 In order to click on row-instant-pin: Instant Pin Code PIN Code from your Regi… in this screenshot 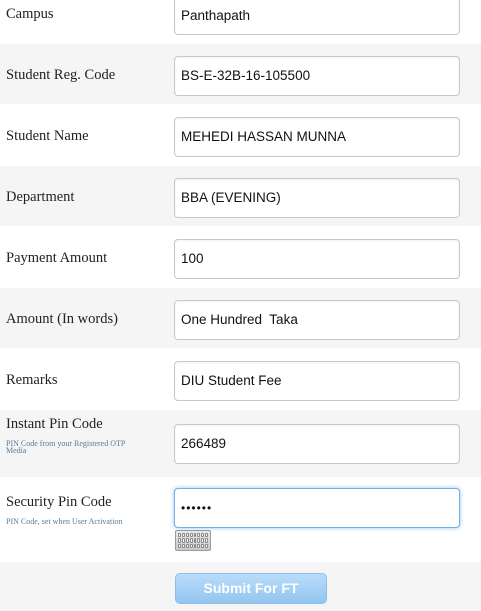, I will do `click(240, 444)`.